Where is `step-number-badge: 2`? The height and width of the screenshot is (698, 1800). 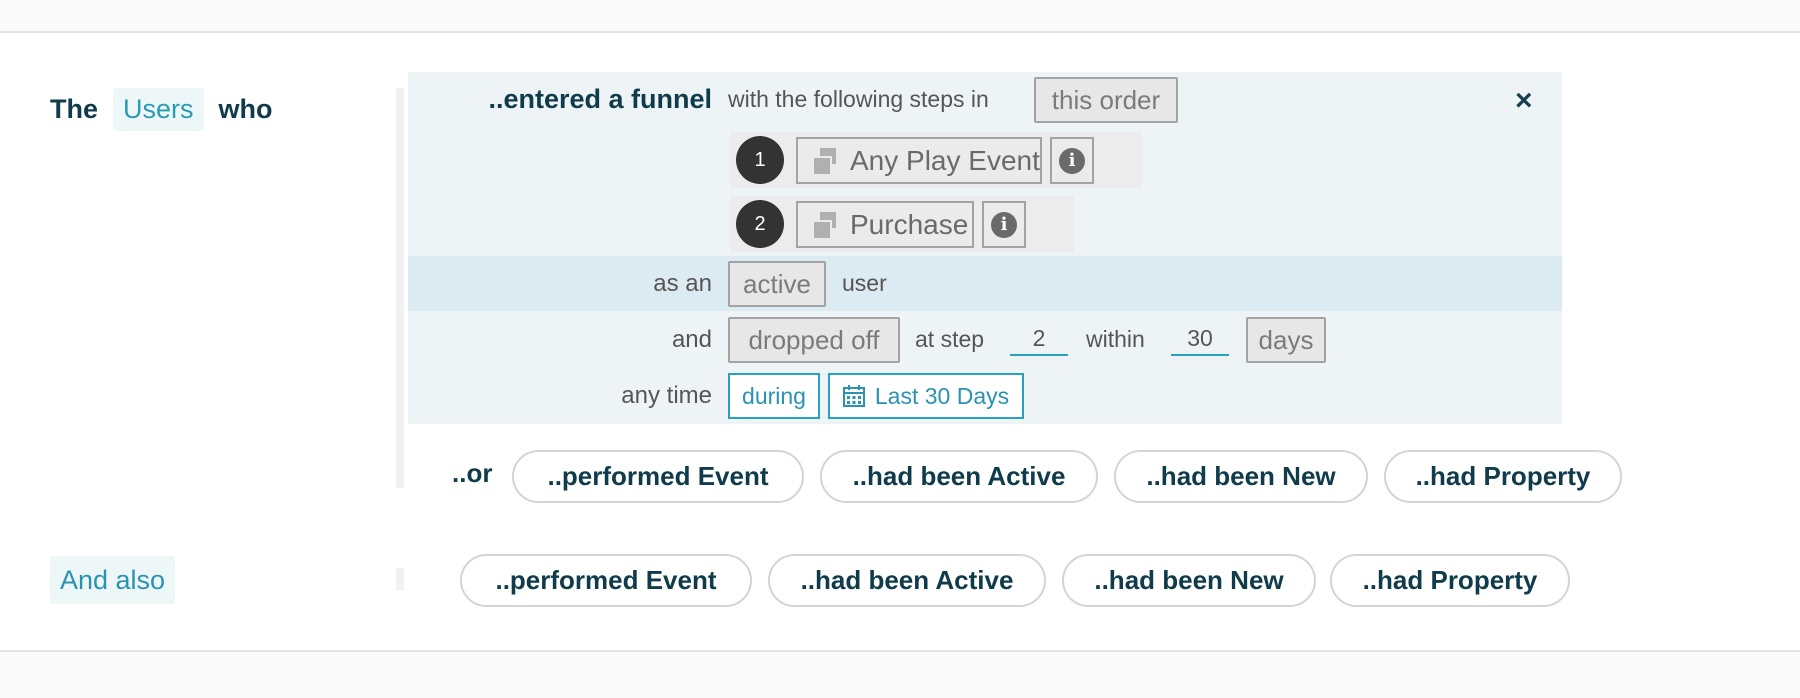 step-number-badge: 2 is located at coordinates (760, 224).